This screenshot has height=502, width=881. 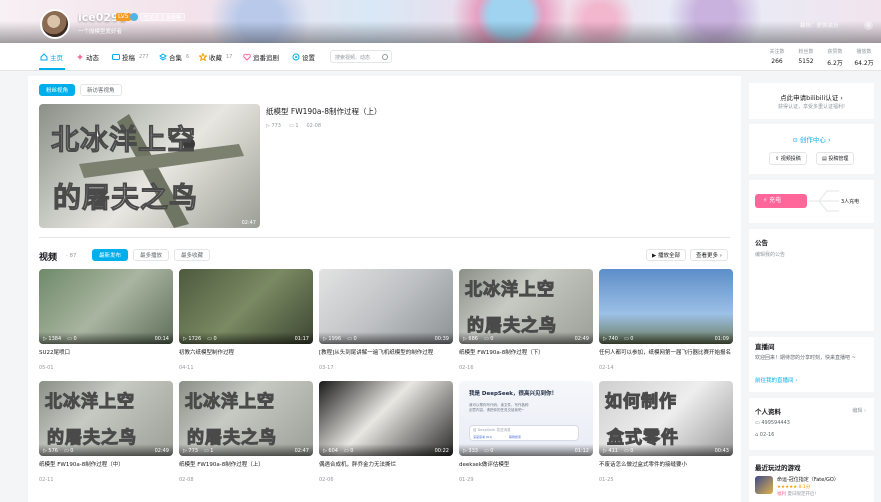 What do you see at coordinates (276, 126) in the screenshot?
I see `play-count-value: 773` at bounding box center [276, 126].